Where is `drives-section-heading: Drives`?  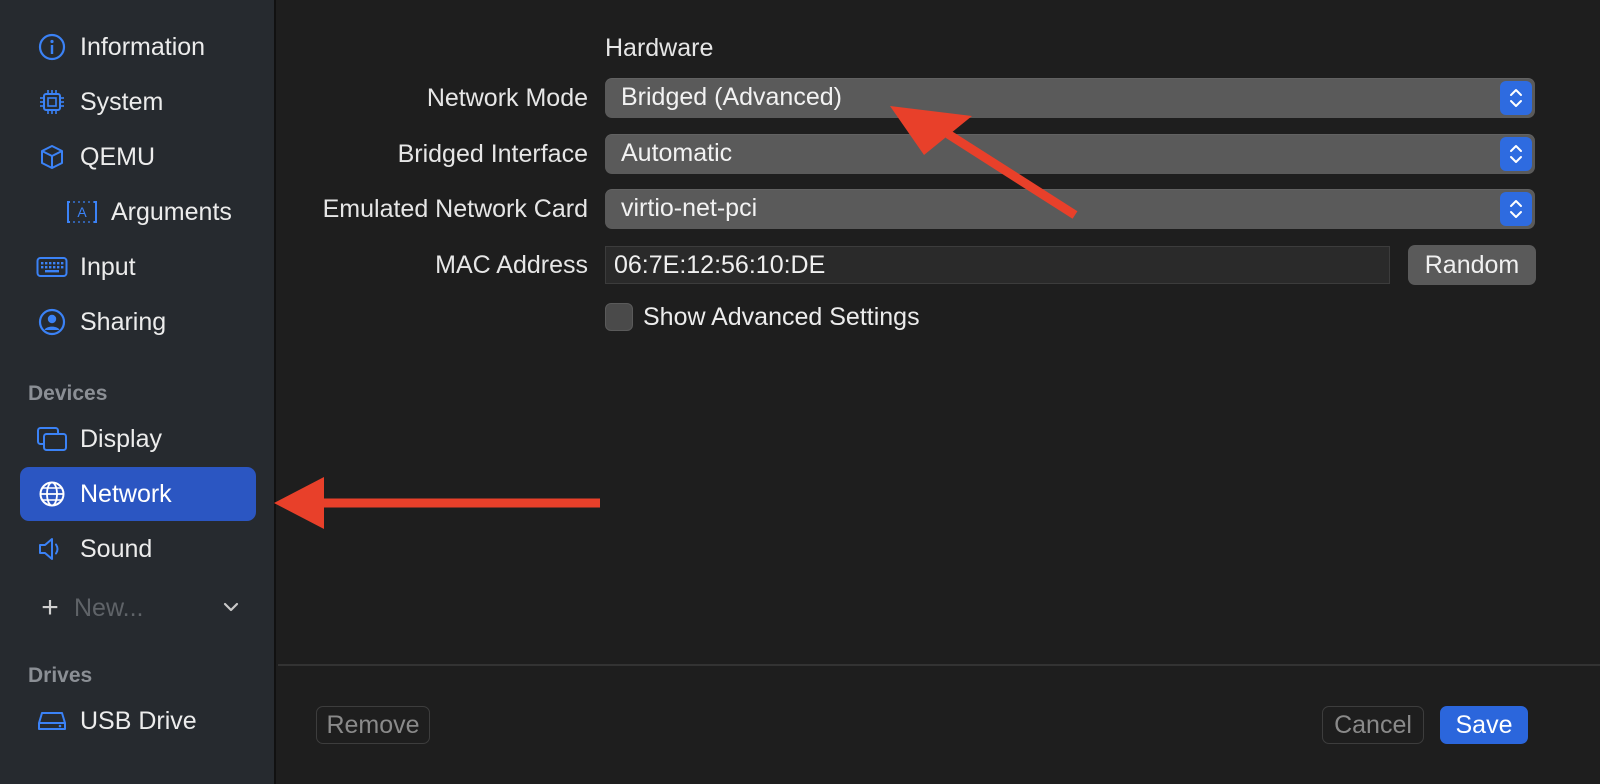
drives-section-heading: Drives is located at coordinates (60, 675).